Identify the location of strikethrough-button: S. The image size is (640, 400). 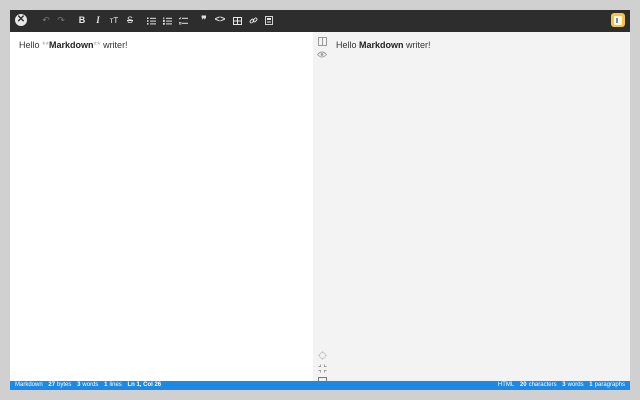
(130, 20).